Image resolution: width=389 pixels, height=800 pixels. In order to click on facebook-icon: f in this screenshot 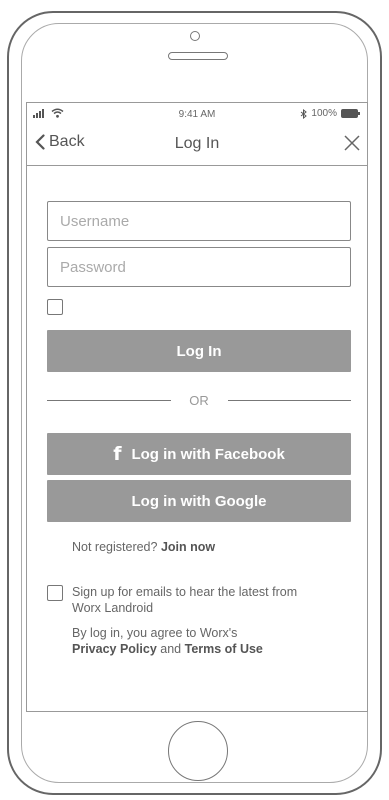, I will do `click(117, 454)`.